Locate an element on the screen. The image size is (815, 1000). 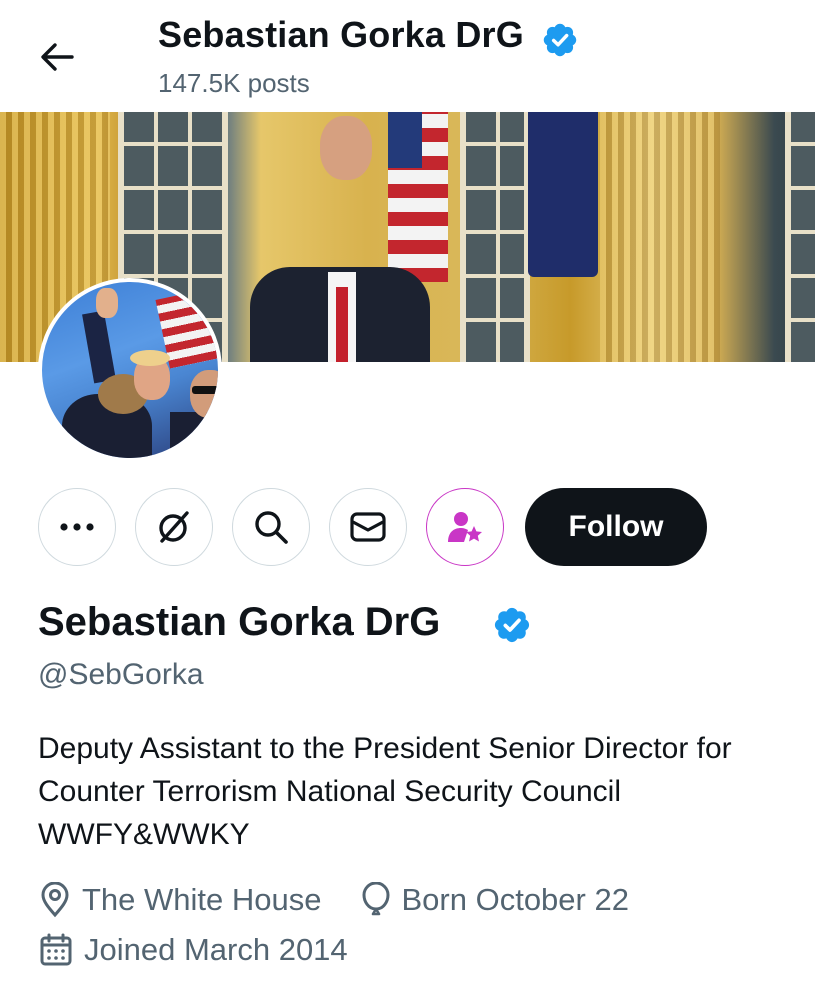
search-button is located at coordinates (271, 527).